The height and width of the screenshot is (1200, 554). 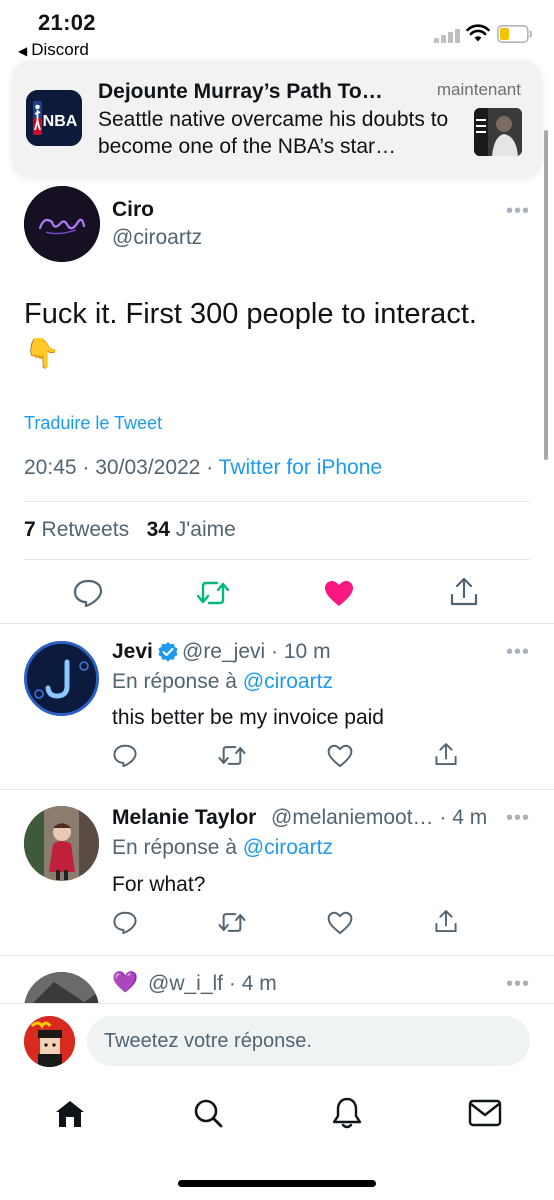 I want to click on tweet-stats: 7 Retweets 34 J'aime, so click(x=130, y=530).